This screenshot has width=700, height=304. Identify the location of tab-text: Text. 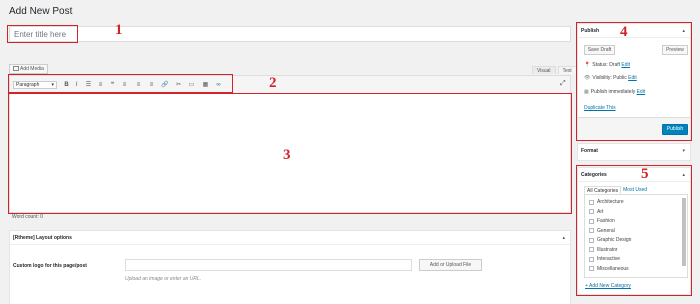
(567, 70).